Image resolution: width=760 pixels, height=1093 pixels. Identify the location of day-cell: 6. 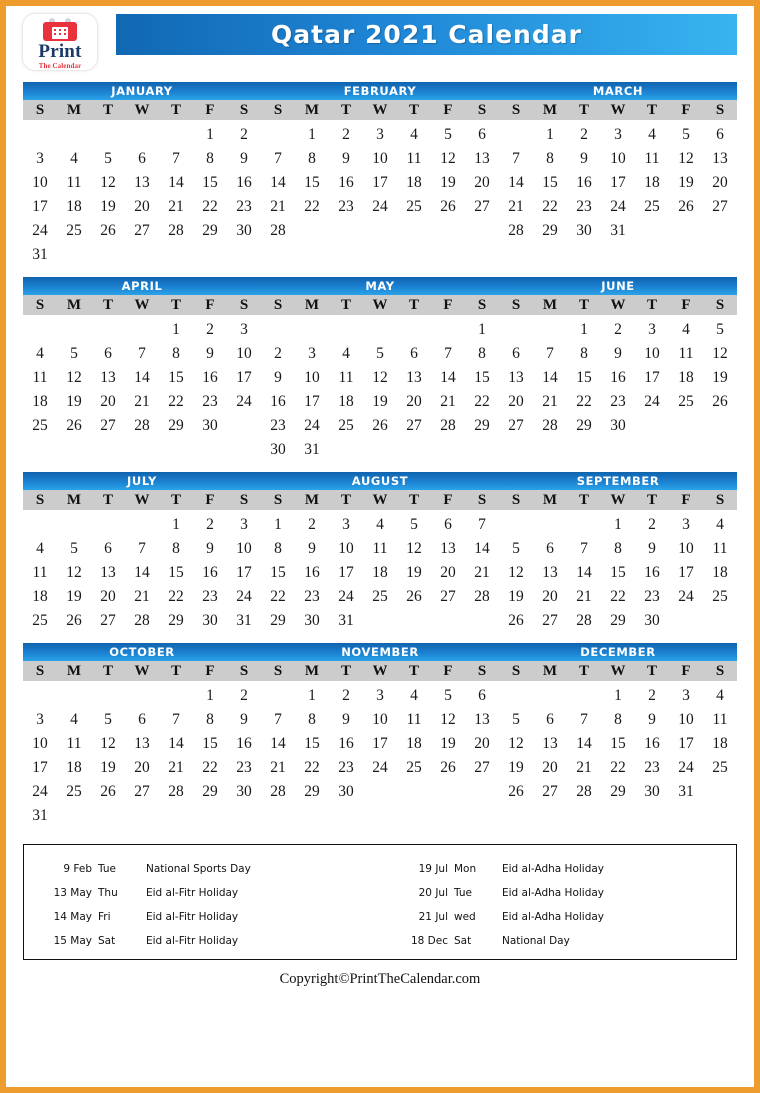
(550, 720).